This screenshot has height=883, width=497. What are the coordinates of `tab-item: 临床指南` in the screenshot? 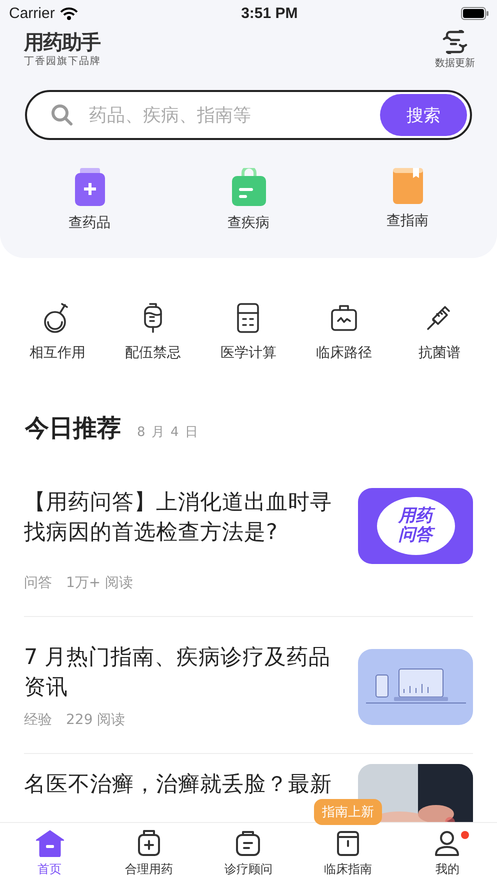 It's located at (348, 853).